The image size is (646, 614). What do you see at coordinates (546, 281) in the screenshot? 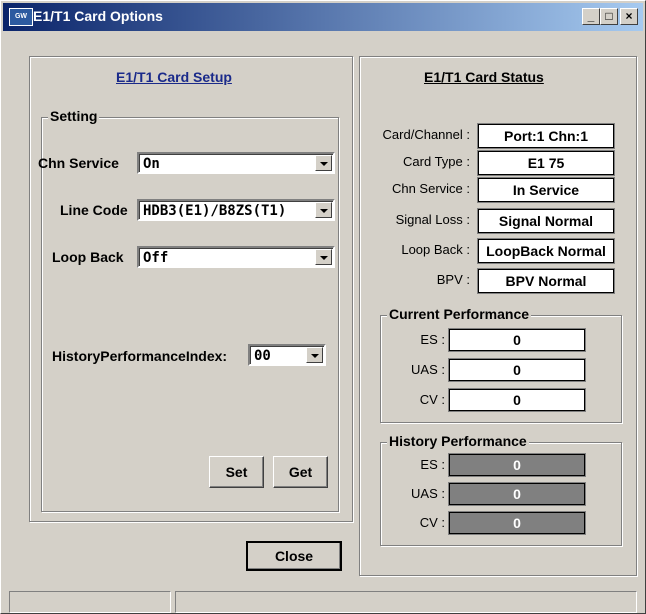
I see `bpv-value: BPV Normal` at bounding box center [546, 281].